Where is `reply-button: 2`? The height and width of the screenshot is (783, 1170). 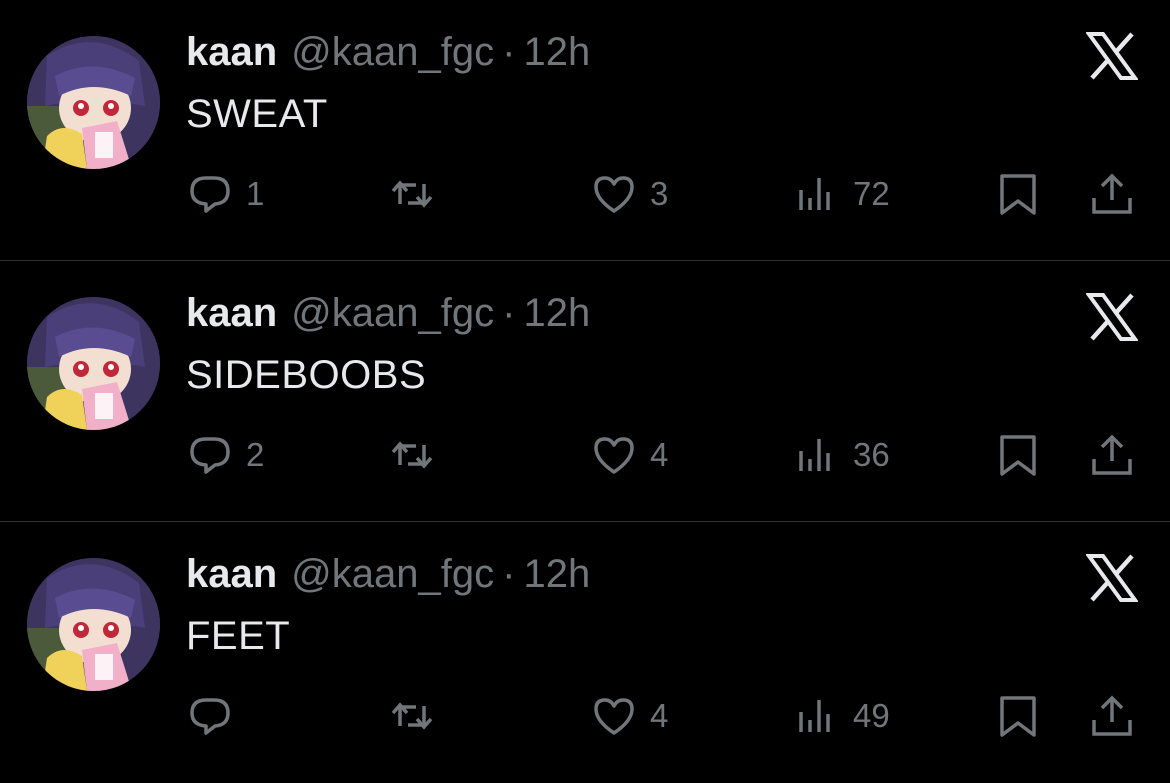
reply-button: 2 is located at coordinates (225, 455).